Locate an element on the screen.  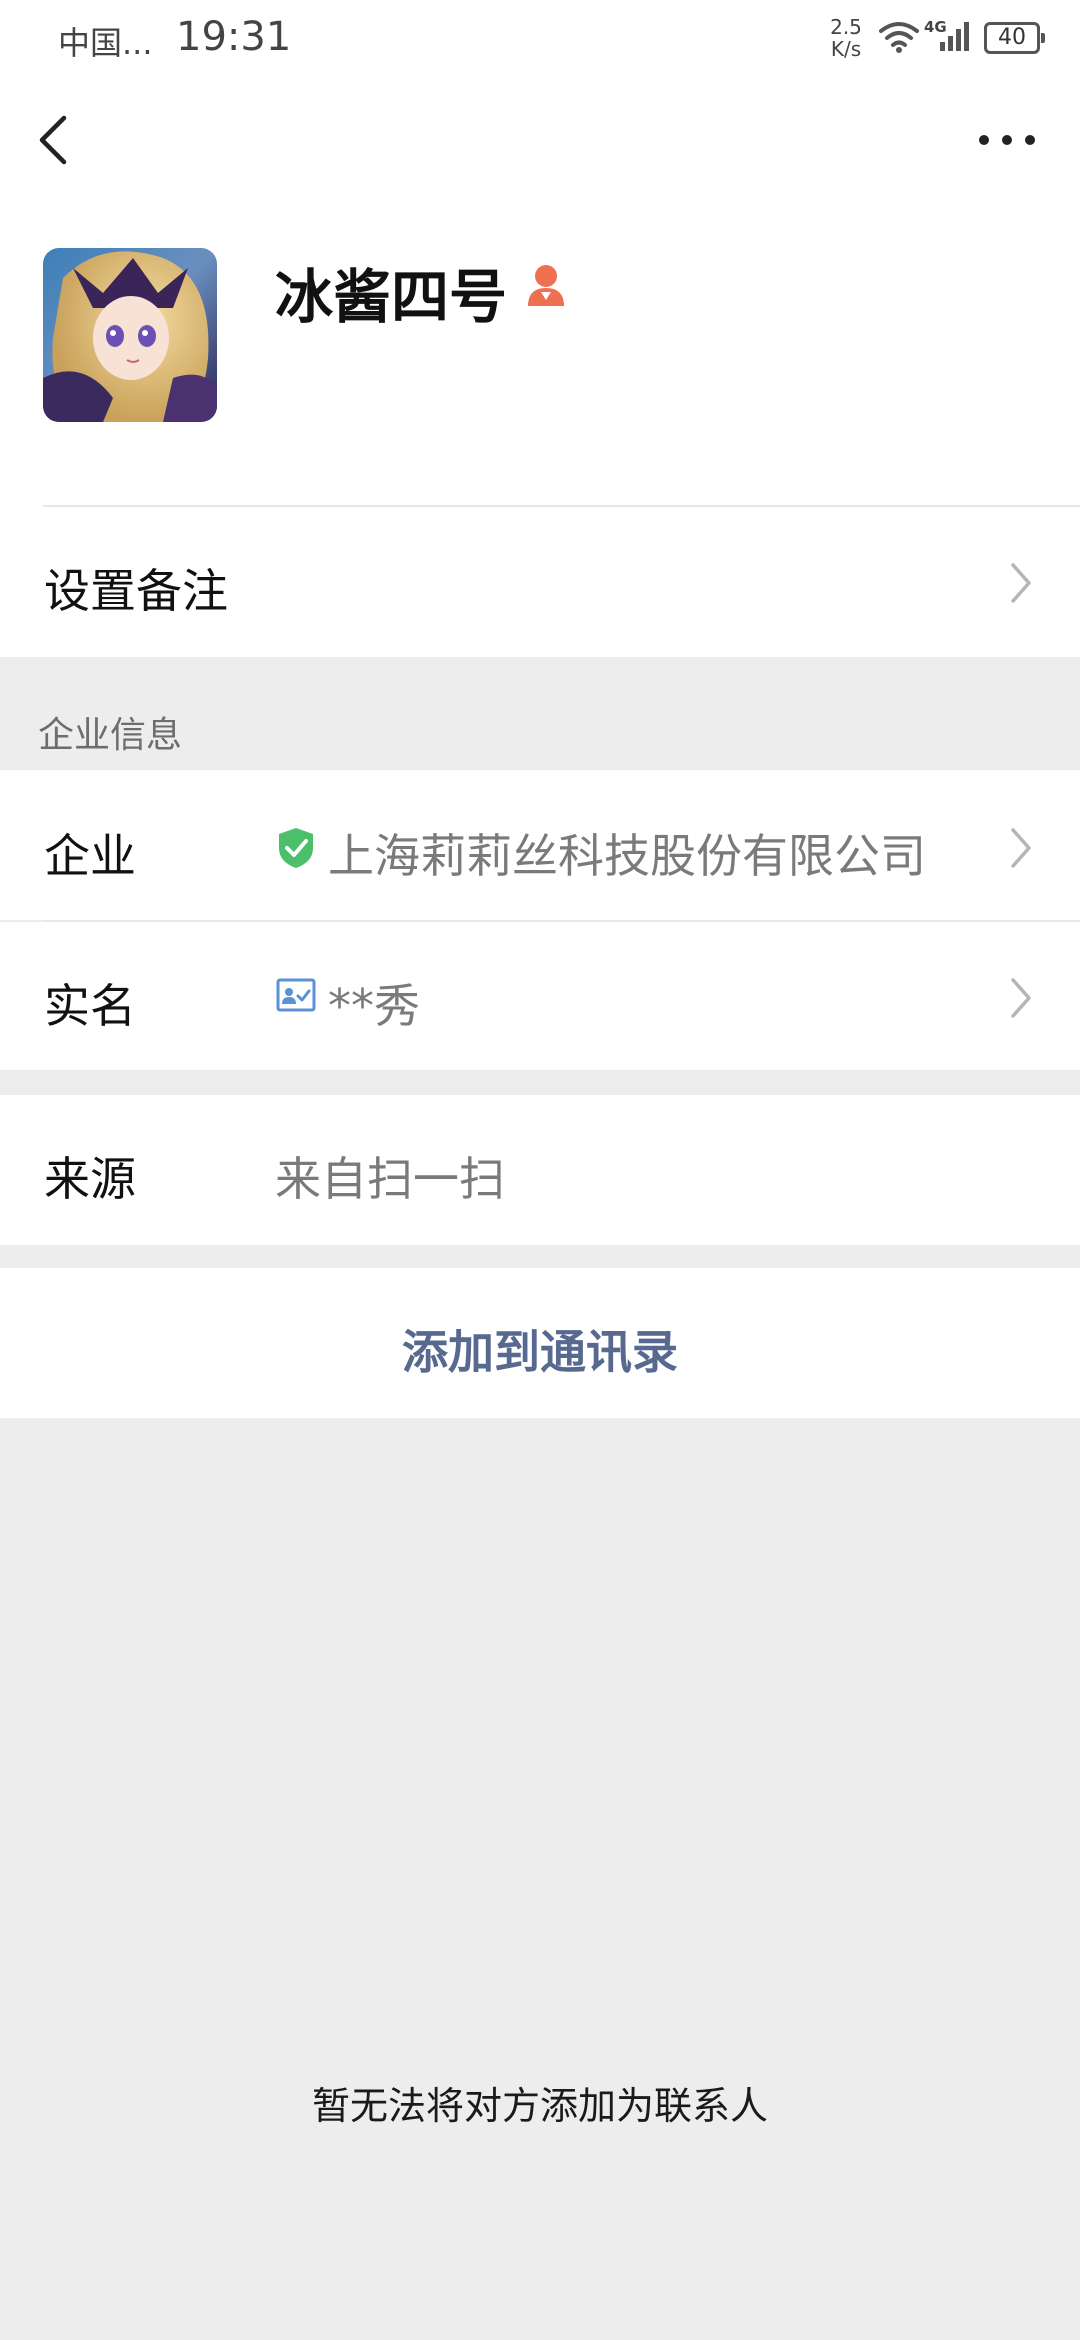
status-bar: 中国... 19:31 2.5 K/s 4G 40 is located at coordinates (540, 38).